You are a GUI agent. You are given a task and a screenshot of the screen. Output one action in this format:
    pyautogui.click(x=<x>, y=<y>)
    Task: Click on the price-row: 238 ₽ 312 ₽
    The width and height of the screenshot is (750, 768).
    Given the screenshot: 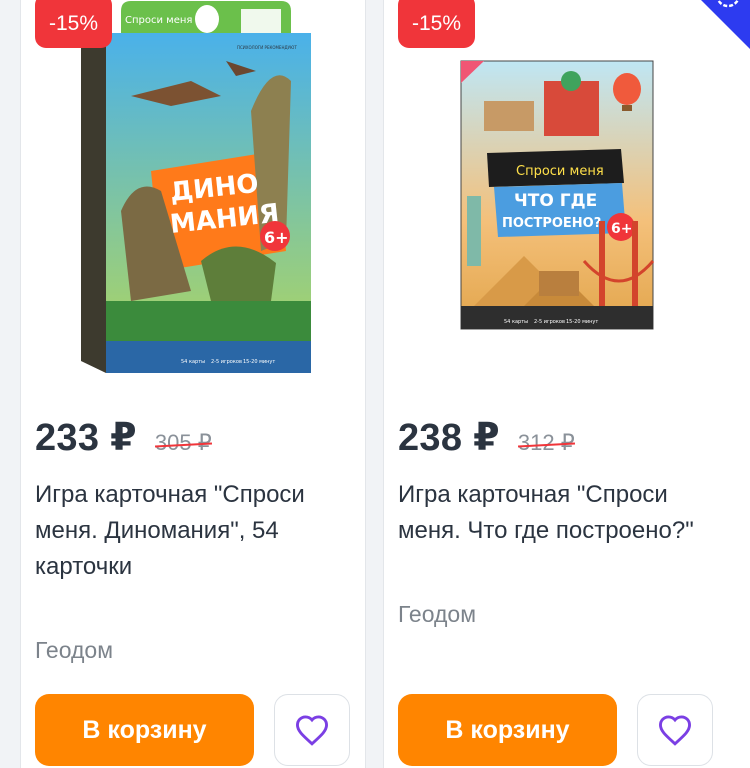 What is the action you would take?
    pyautogui.click(x=486, y=437)
    